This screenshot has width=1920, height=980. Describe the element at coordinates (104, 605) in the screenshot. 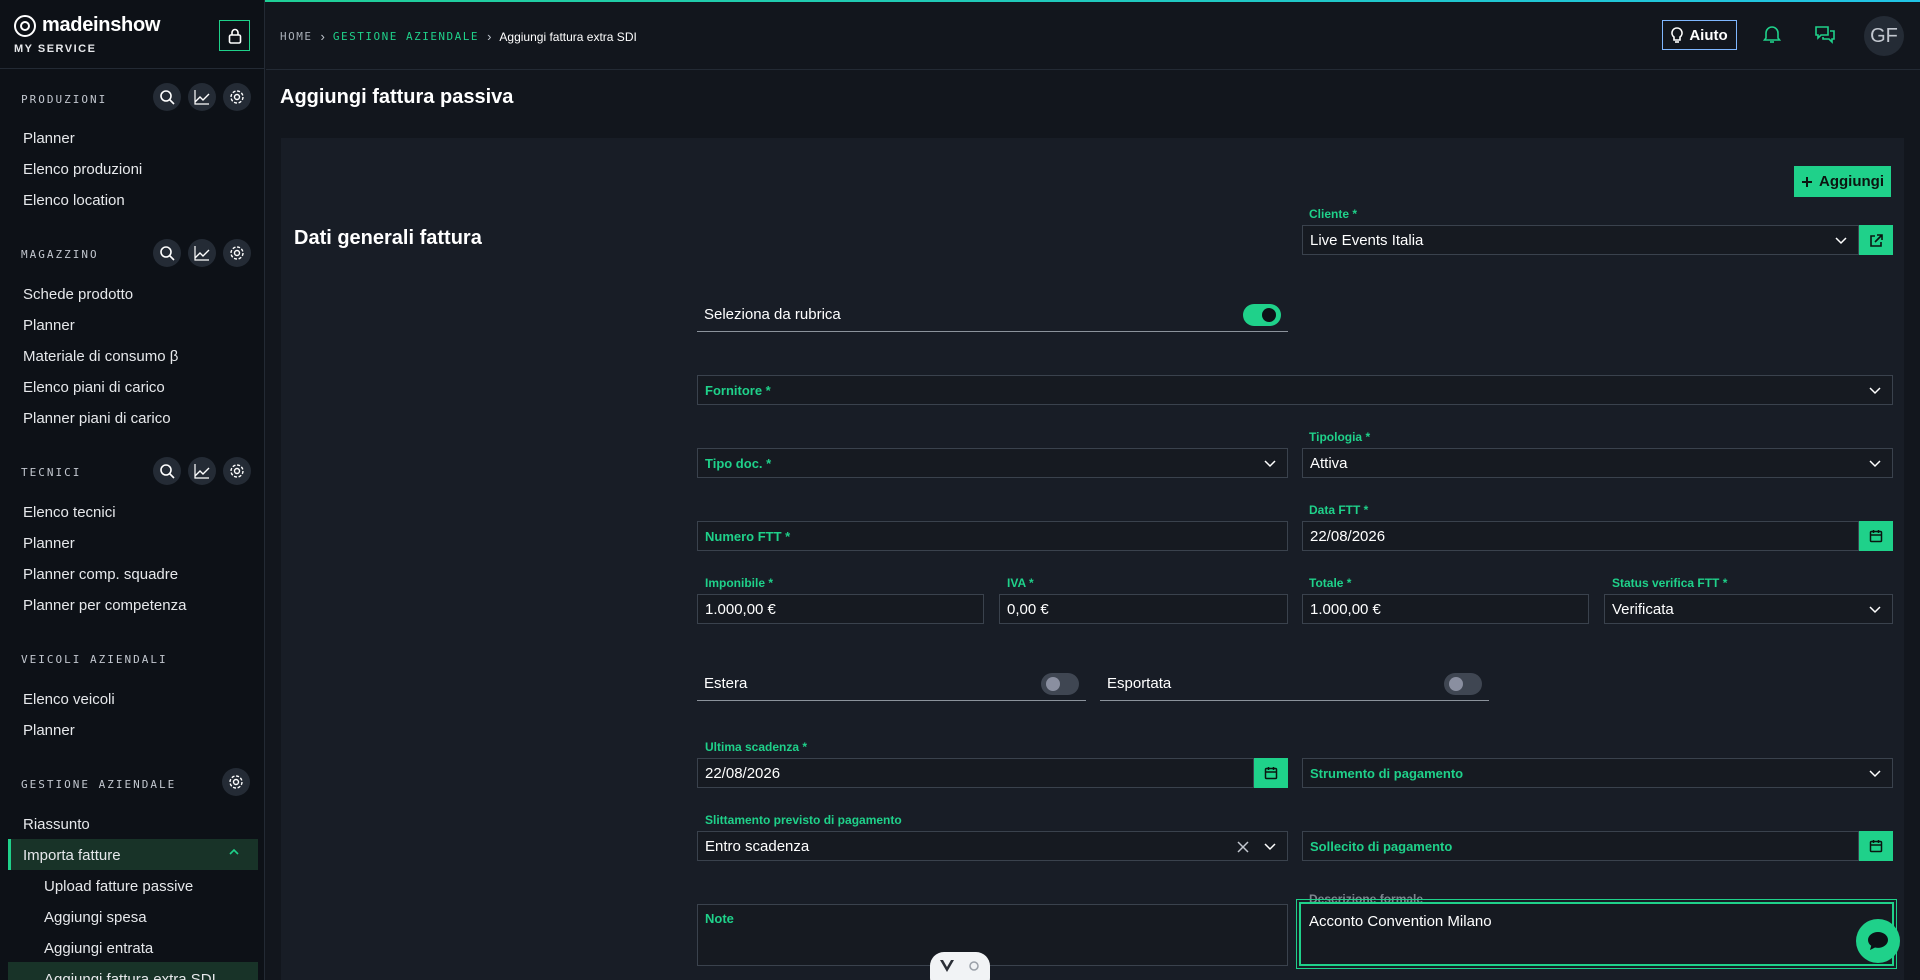

I see `nav-planner-competenza: Planner per competenza` at that location.